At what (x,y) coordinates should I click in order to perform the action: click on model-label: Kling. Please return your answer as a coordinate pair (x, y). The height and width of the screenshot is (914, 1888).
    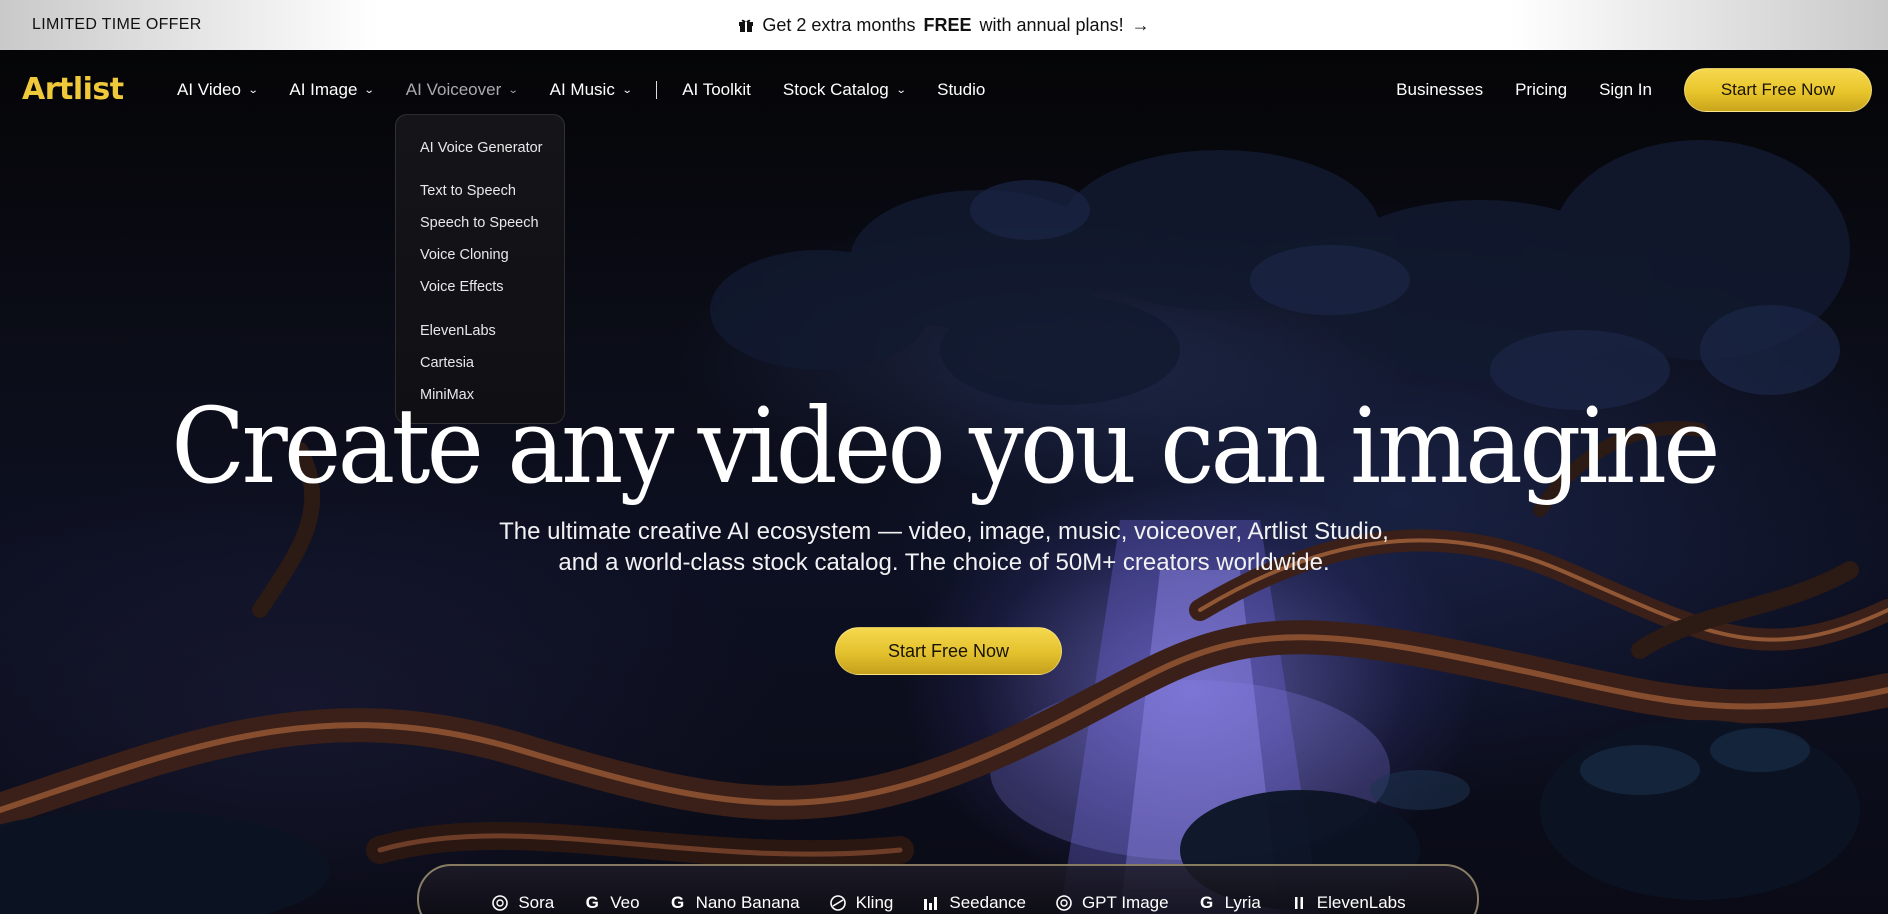
    Looking at the image, I should click on (874, 902).